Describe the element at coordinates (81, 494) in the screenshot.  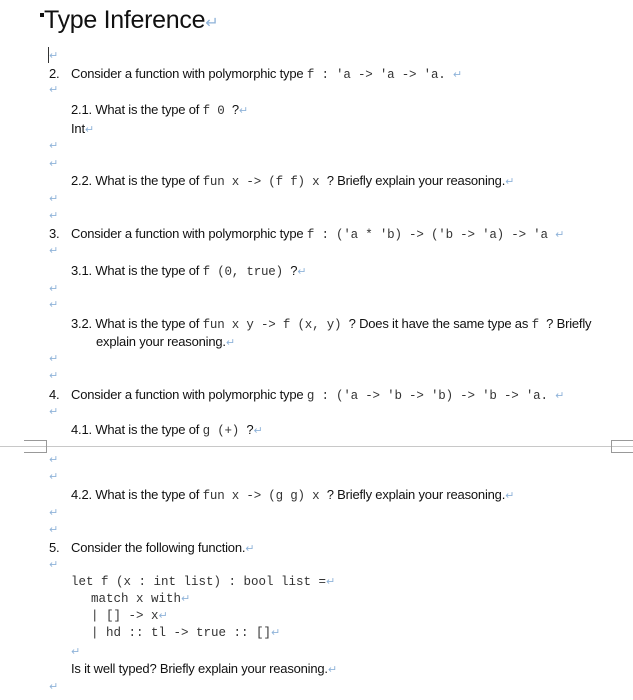
I see `list-number: 4.2.` at that location.